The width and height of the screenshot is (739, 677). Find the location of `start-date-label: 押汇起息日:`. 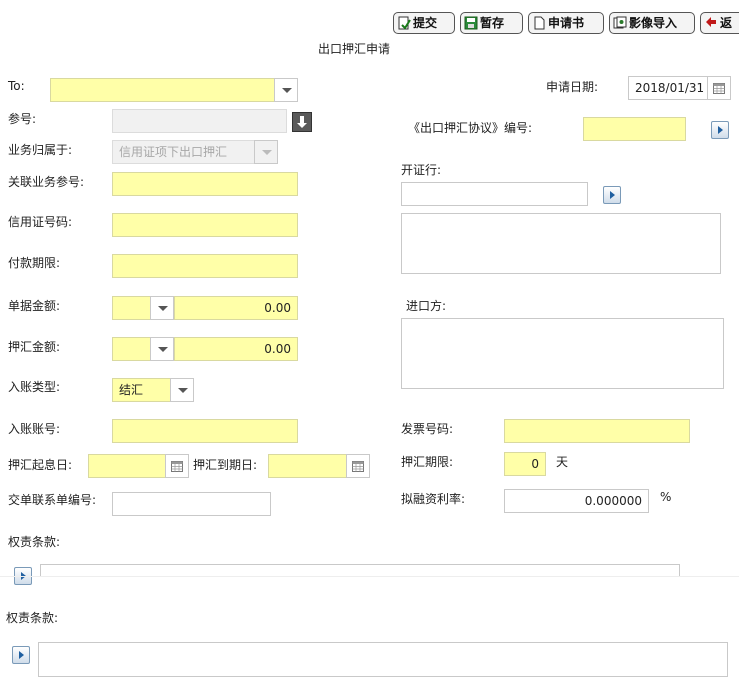

start-date-label: 押汇起息日: is located at coordinates (40, 465).